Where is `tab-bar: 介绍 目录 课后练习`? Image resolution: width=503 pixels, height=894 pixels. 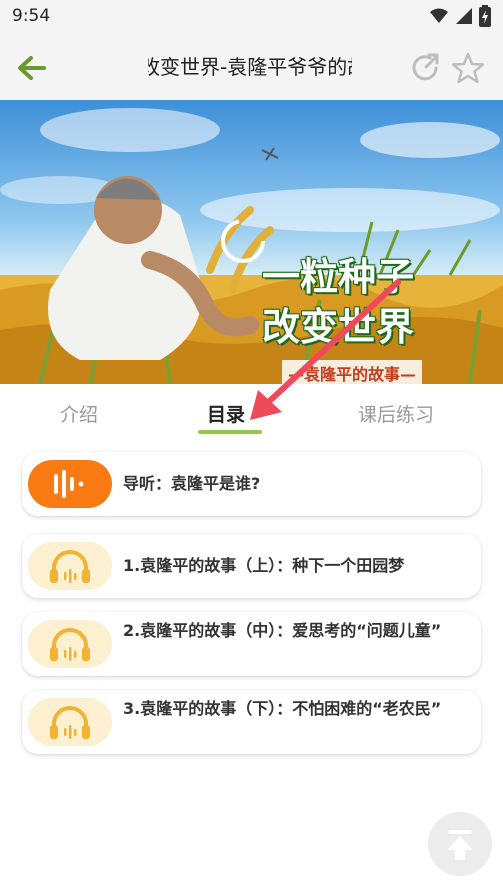
tab-bar: 介绍 目录 课后练习 is located at coordinates (251, 412).